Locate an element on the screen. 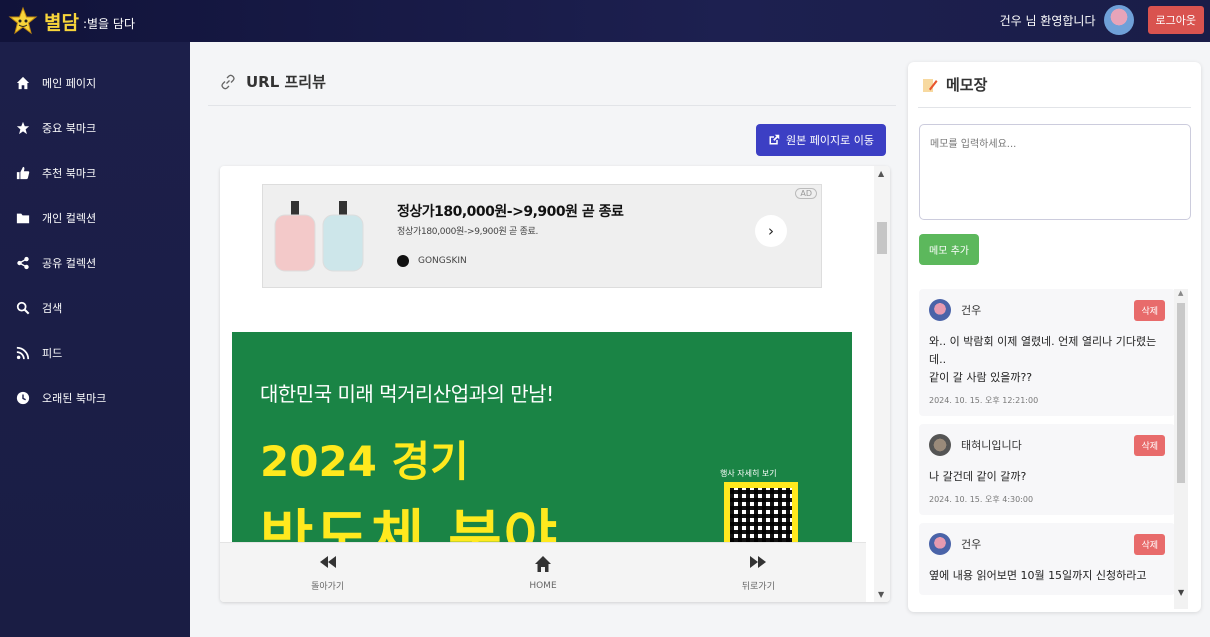  memo-title-text: 메모장 is located at coordinates (967, 85).